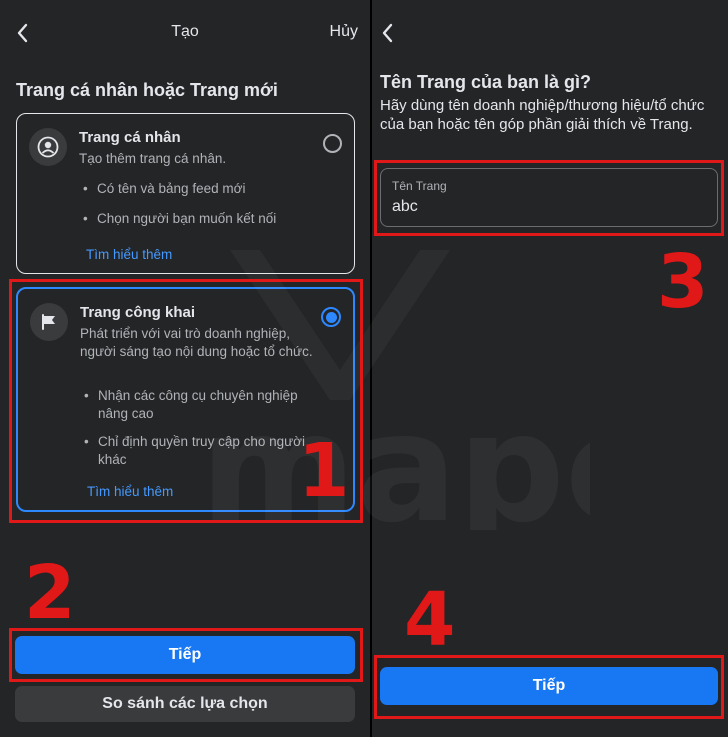  Describe the element at coordinates (549, 198) in the screenshot. I see `highlight-name-field` at that location.